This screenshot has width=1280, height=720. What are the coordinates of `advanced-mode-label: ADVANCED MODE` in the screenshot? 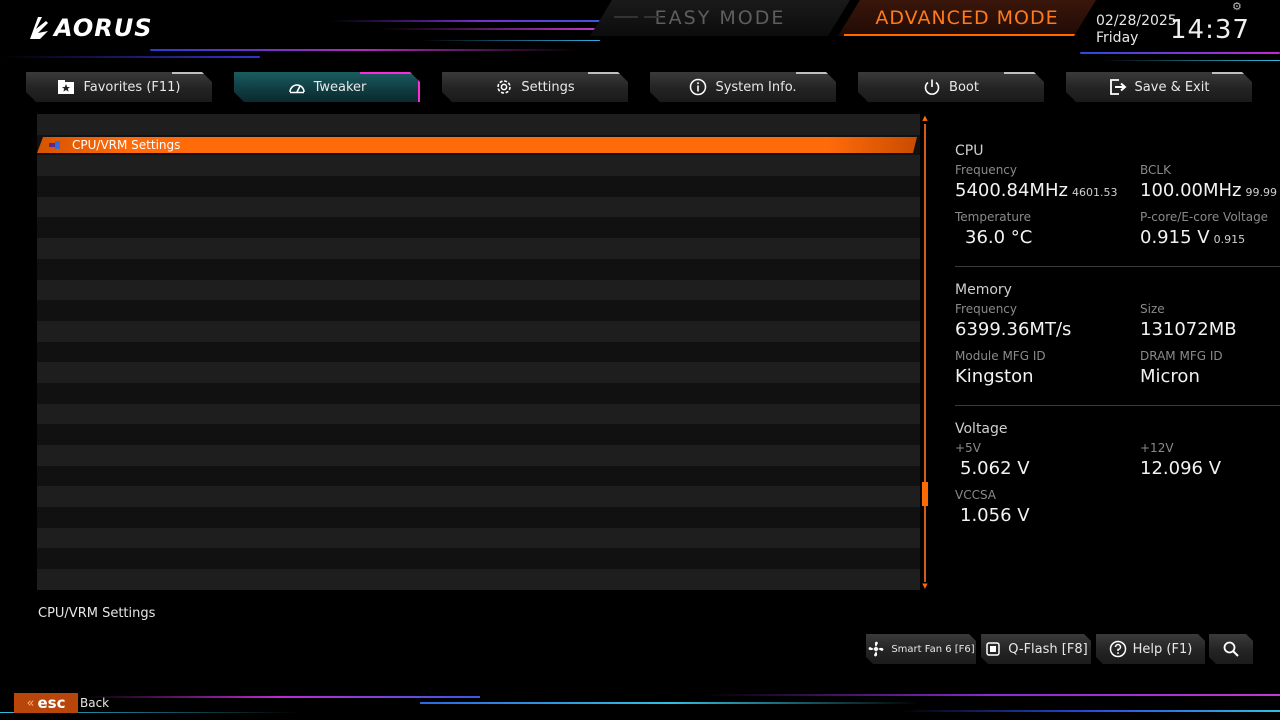 It's located at (967, 18).